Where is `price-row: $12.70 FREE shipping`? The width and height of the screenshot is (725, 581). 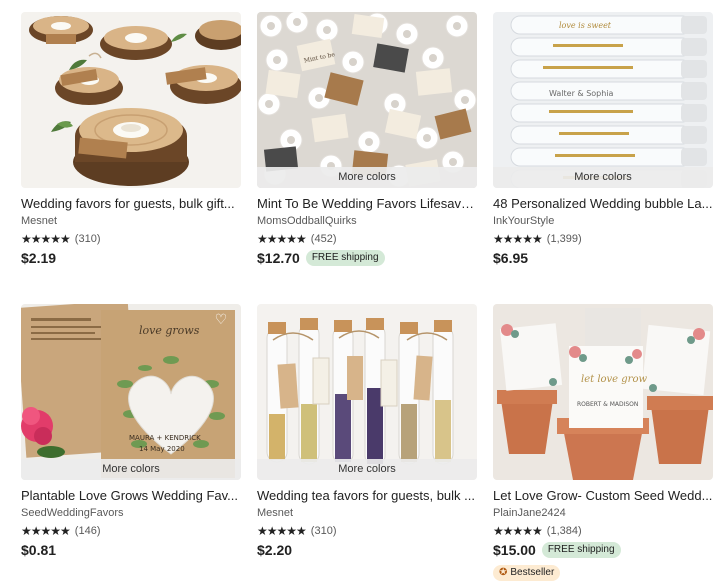 price-row: $12.70 FREE shipping is located at coordinates (367, 258).